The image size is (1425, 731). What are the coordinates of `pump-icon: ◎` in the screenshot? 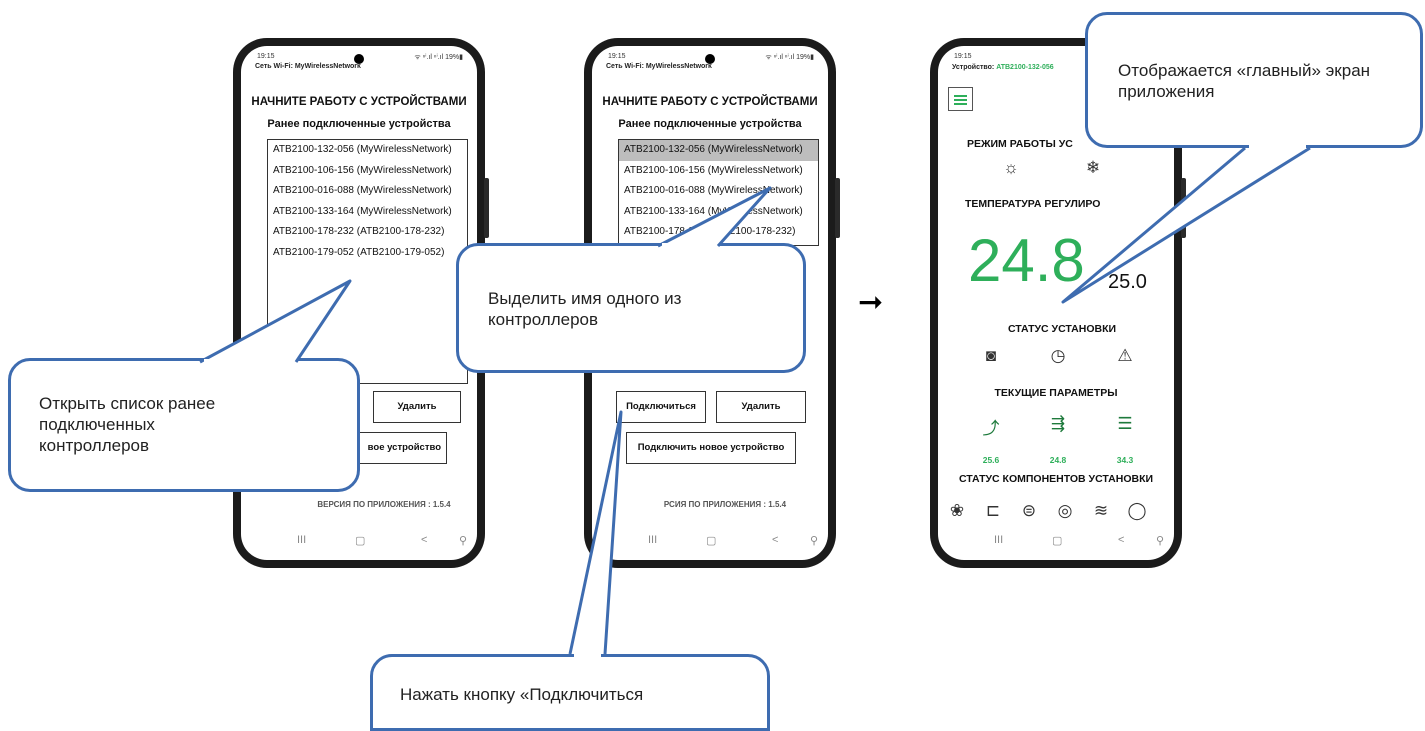 It's located at (1065, 511).